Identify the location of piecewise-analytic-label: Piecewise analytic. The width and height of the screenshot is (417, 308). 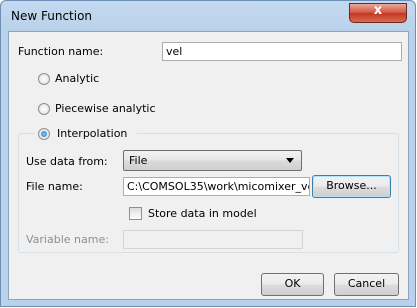
(105, 108).